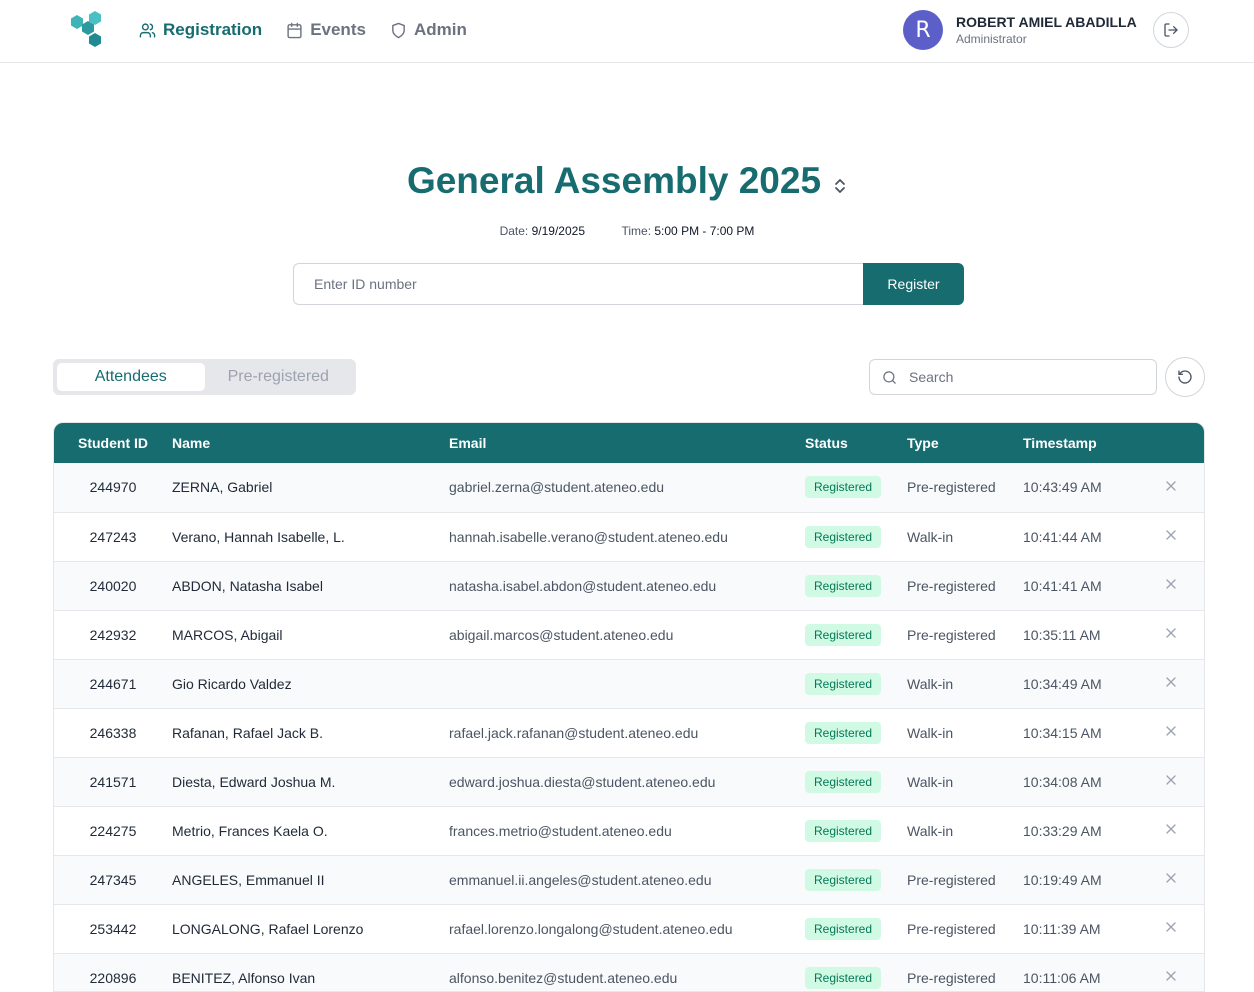 This screenshot has height=992, width=1254. Describe the element at coordinates (279, 377) in the screenshot. I see `tab-preregistered: Pre-registered` at that location.